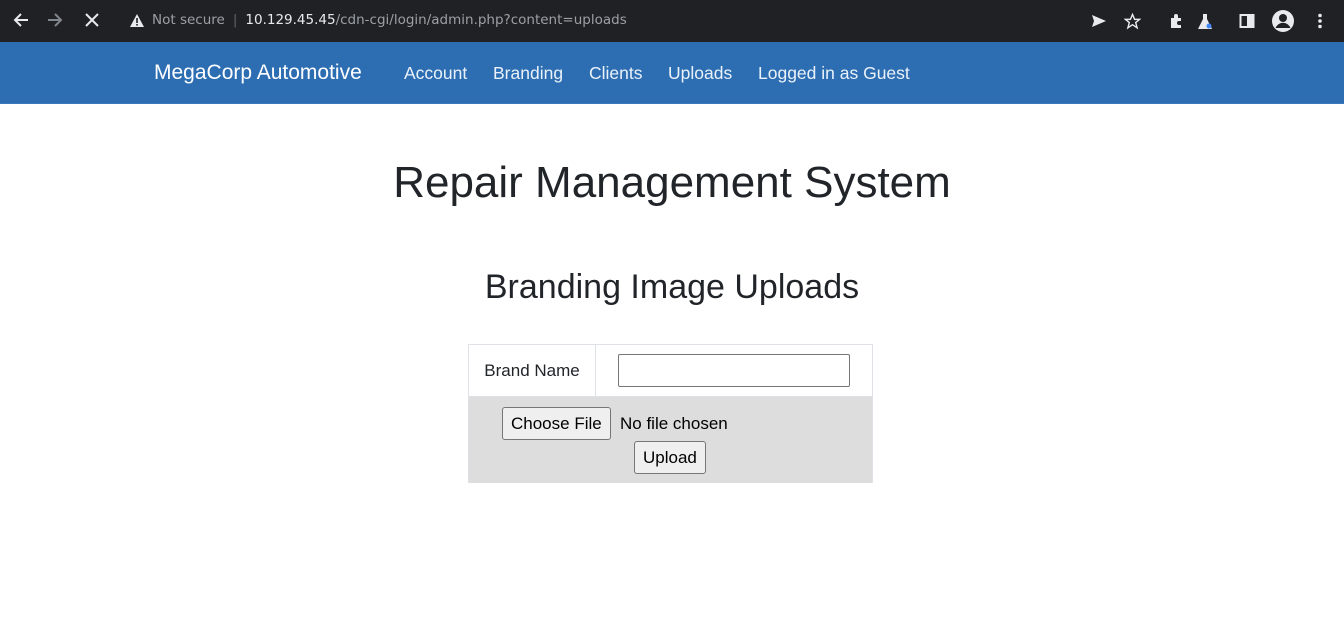 This screenshot has width=1344, height=620. Describe the element at coordinates (92, 20) in the screenshot. I see `stop-icon` at that location.